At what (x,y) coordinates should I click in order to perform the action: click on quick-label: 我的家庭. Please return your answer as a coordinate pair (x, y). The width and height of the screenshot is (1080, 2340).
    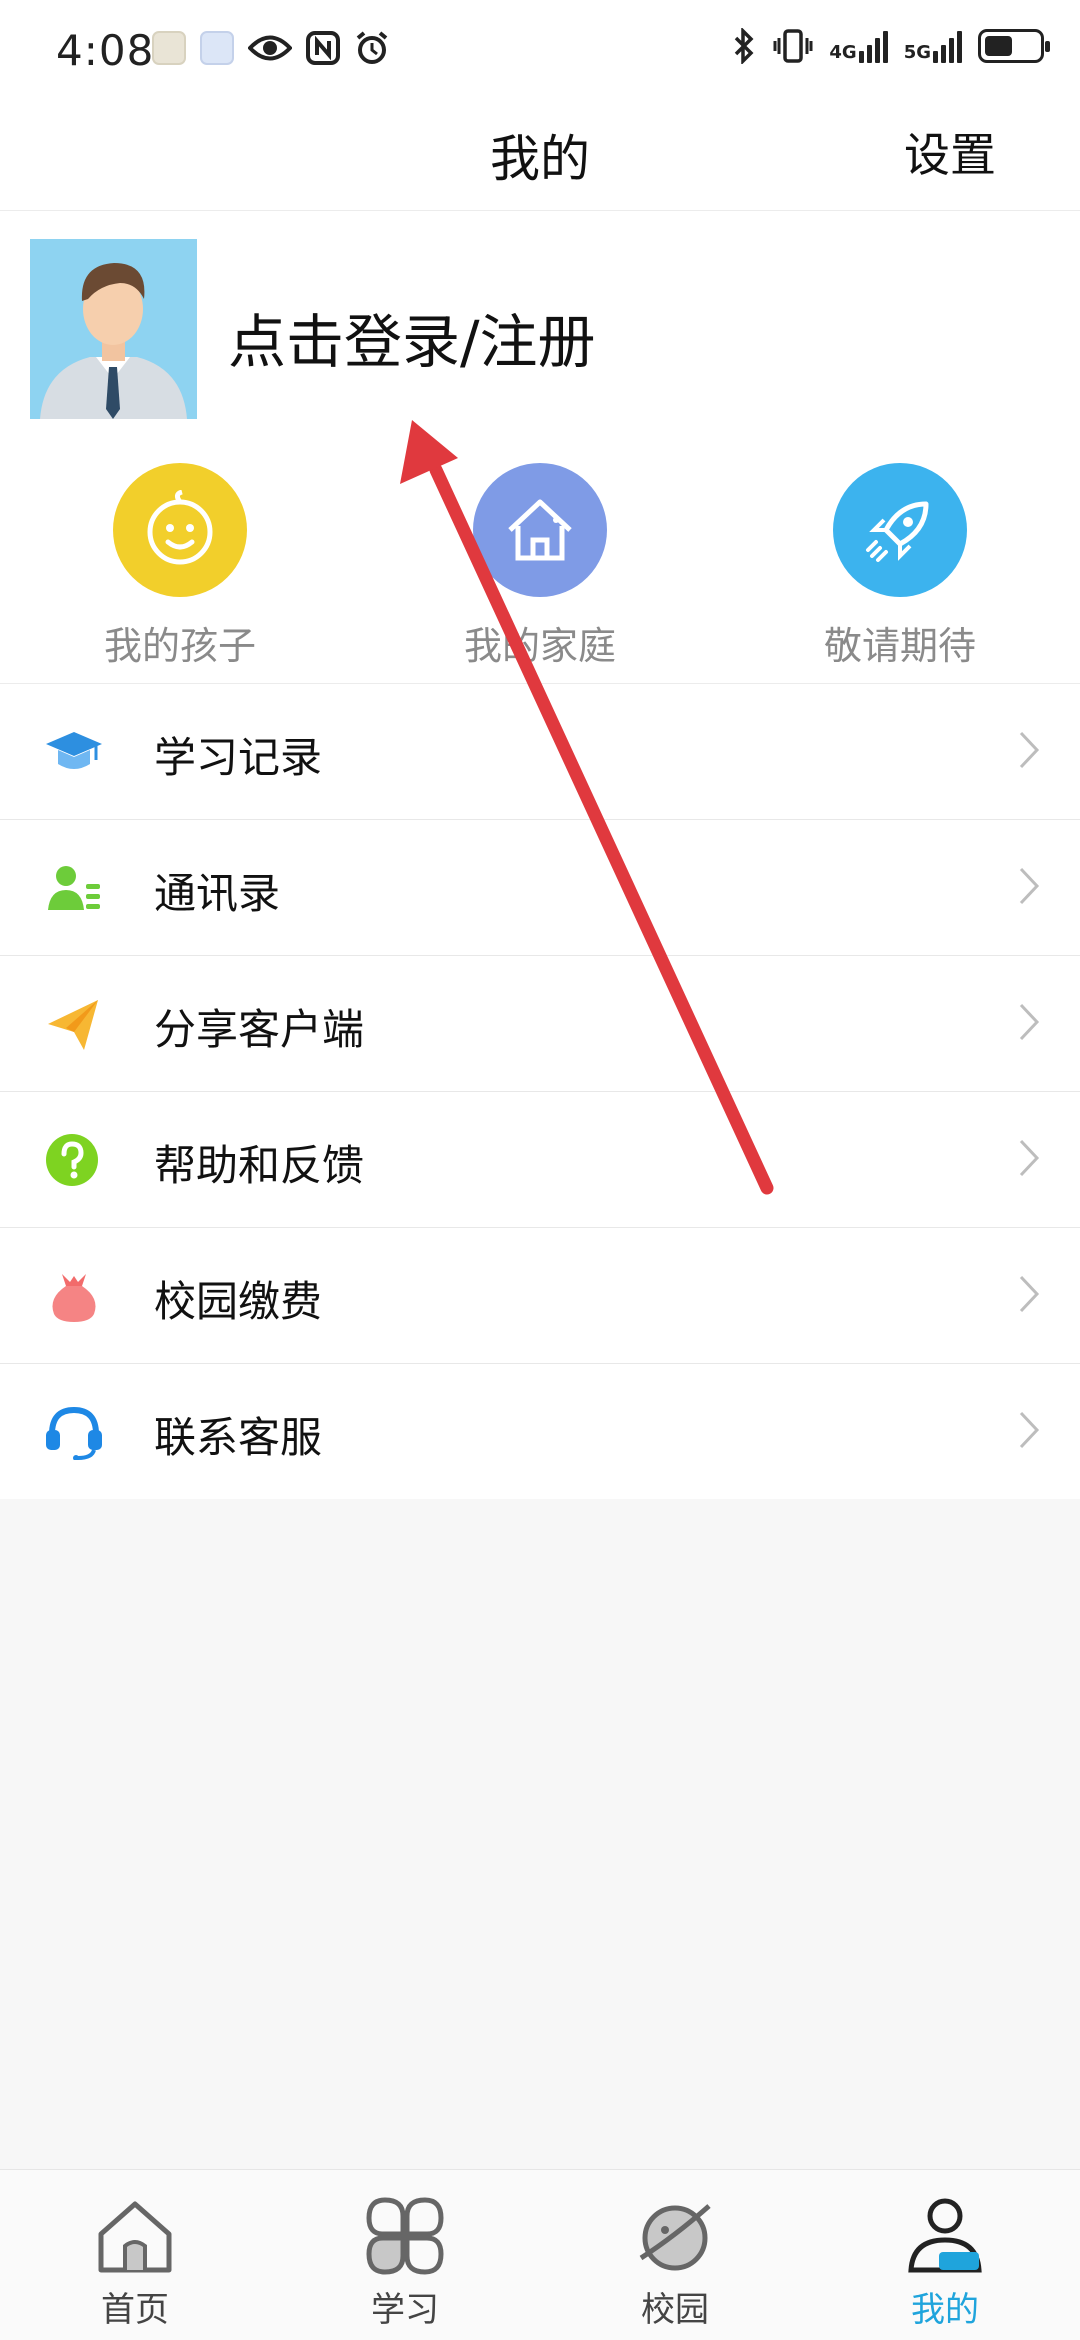
    Looking at the image, I should click on (539, 646).